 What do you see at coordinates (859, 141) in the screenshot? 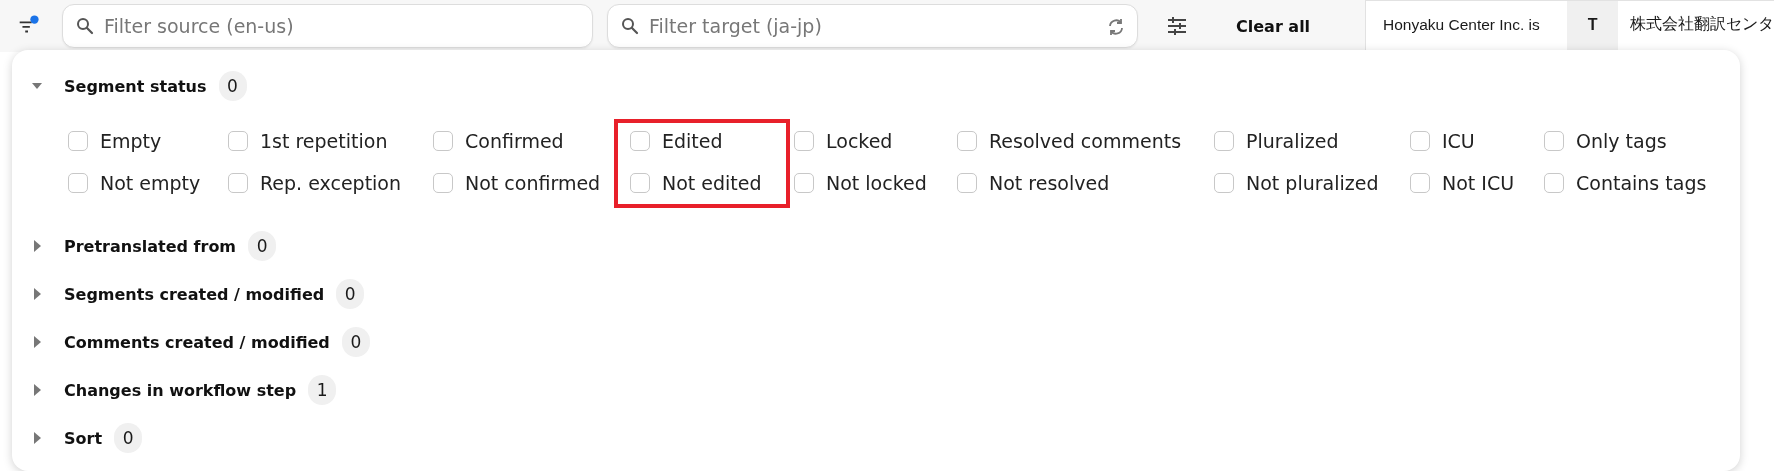
I see `option-label: Locked` at bounding box center [859, 141].